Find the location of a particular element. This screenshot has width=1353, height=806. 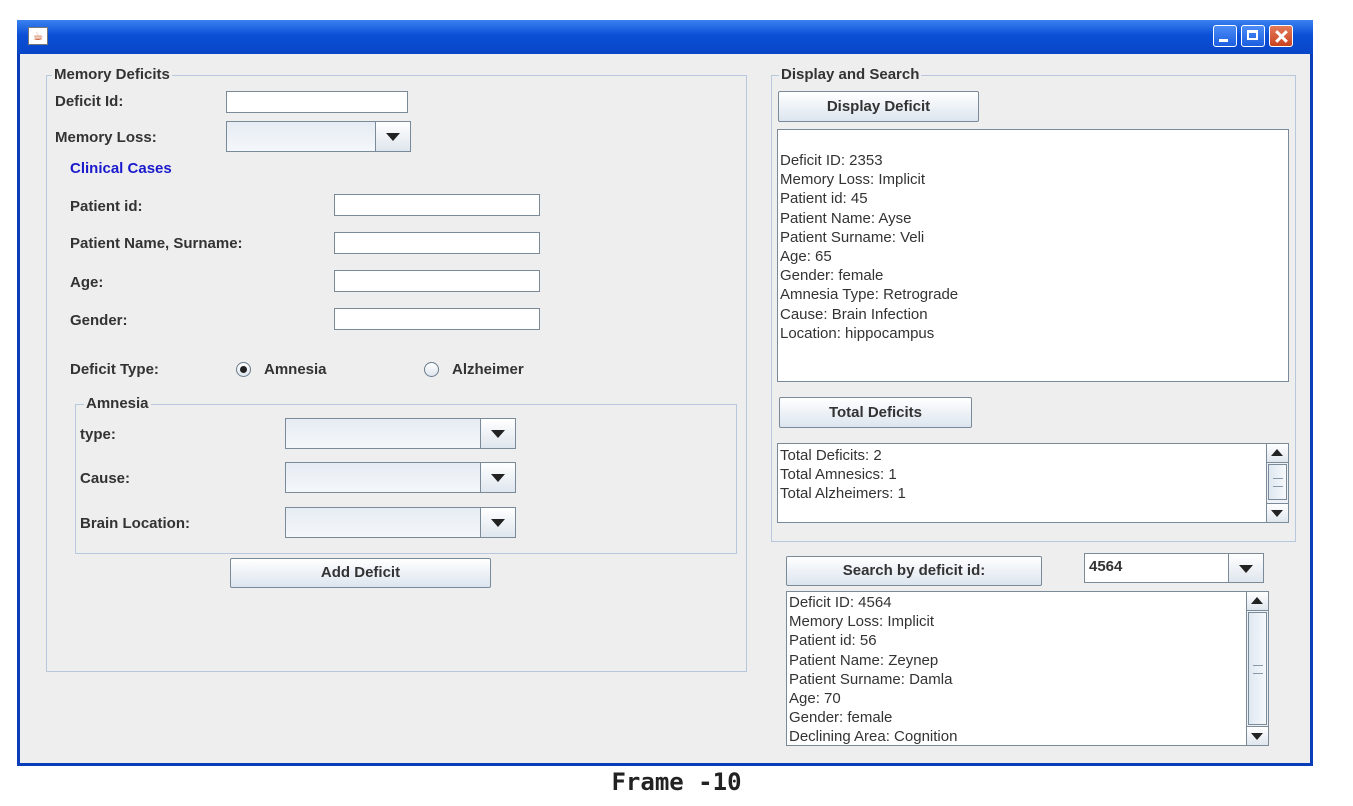

cause-label: Cause: is located at coordinates (105, 478).